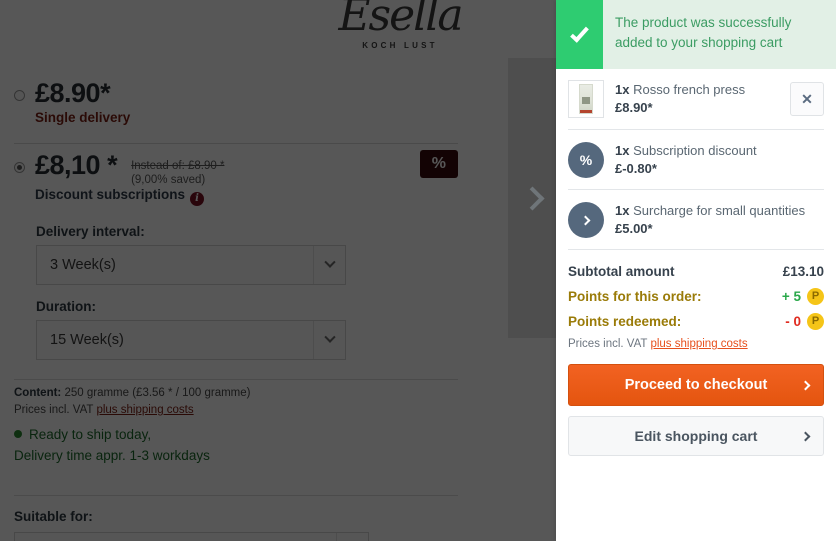 This screenshot has height=541, width=836. Describe the element at coordinates (696, 321) in the screenshot. I see `points-redeemed-row: Points redeemed: - 0 P` at that location.